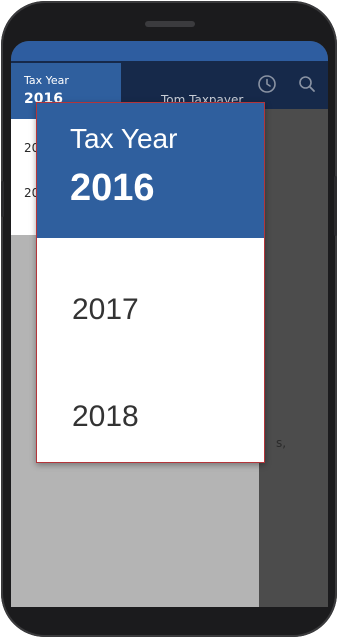  I want to click on picker-header: Tax Year 2016, so click(150, 170).